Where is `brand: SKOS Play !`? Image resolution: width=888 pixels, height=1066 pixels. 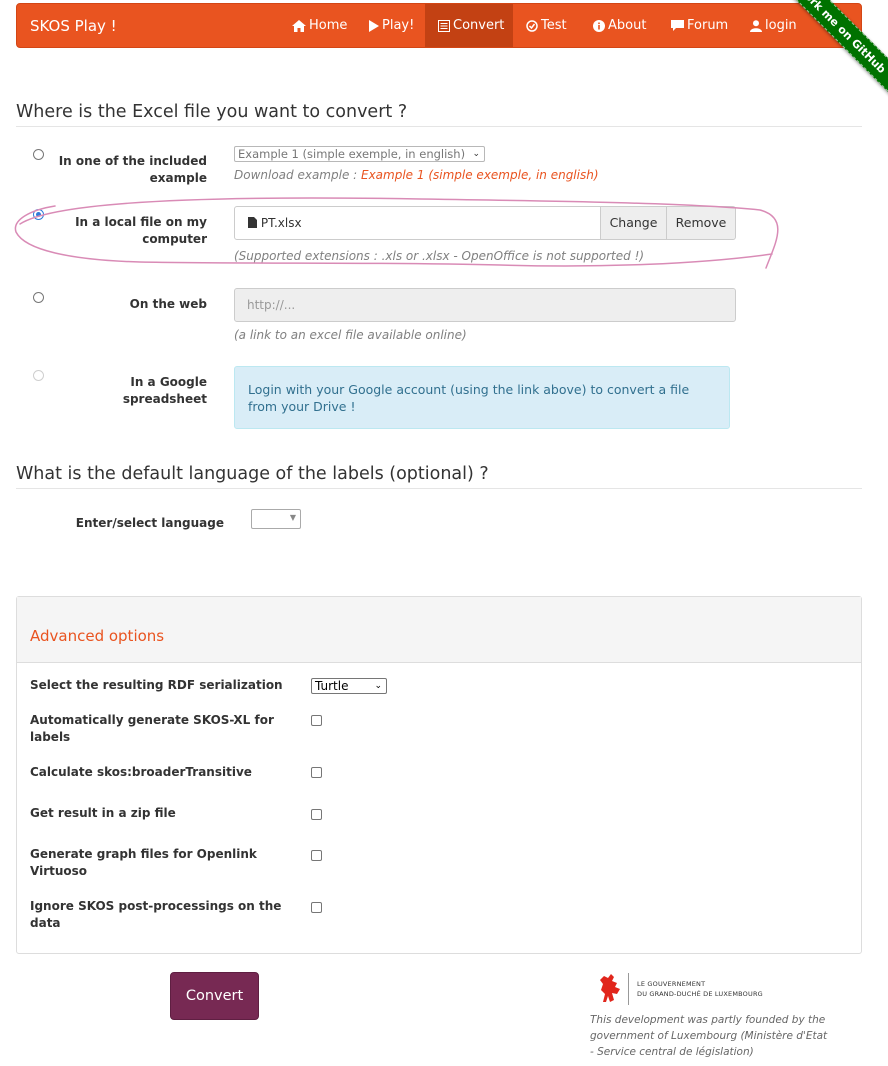
brand: SKOS Play ! is located at coordinates (73, 26).